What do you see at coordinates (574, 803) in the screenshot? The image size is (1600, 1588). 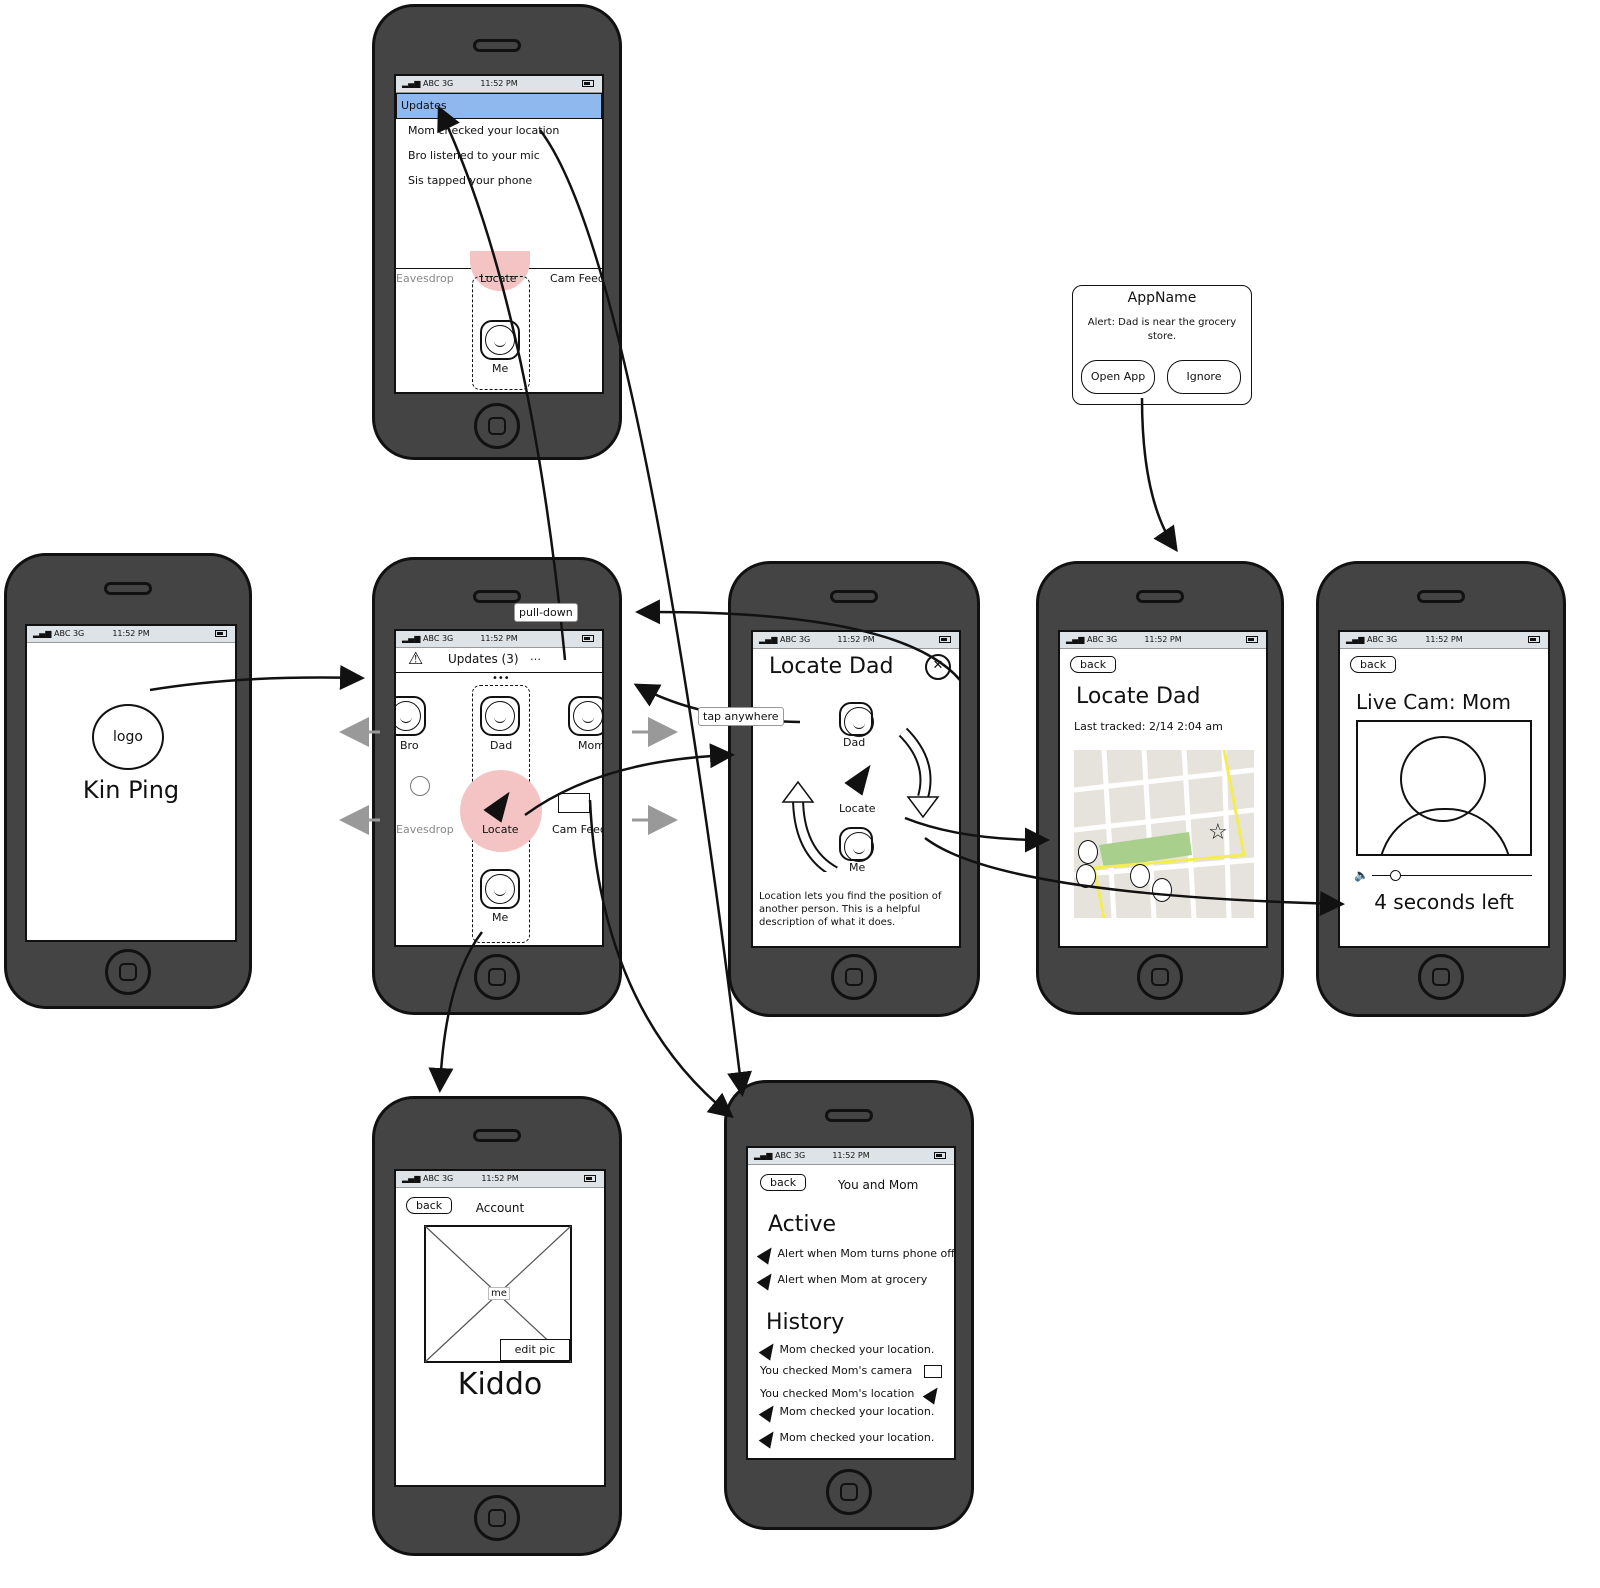 I see `camera-icon` at bounding box center [574, 803].